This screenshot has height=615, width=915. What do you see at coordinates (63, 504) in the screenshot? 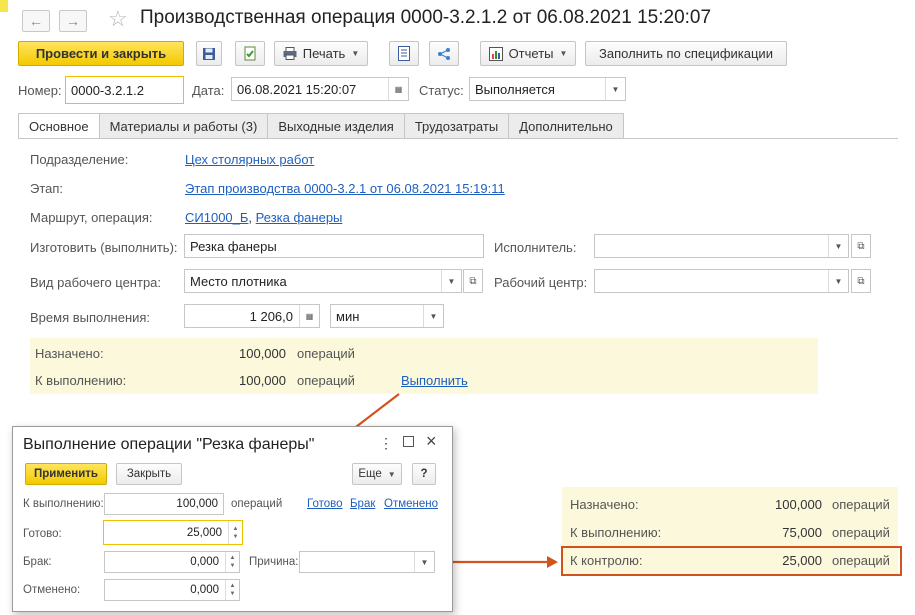
I see `dialog-todo-label: К выполнению:` at bounding box center [63, 504].